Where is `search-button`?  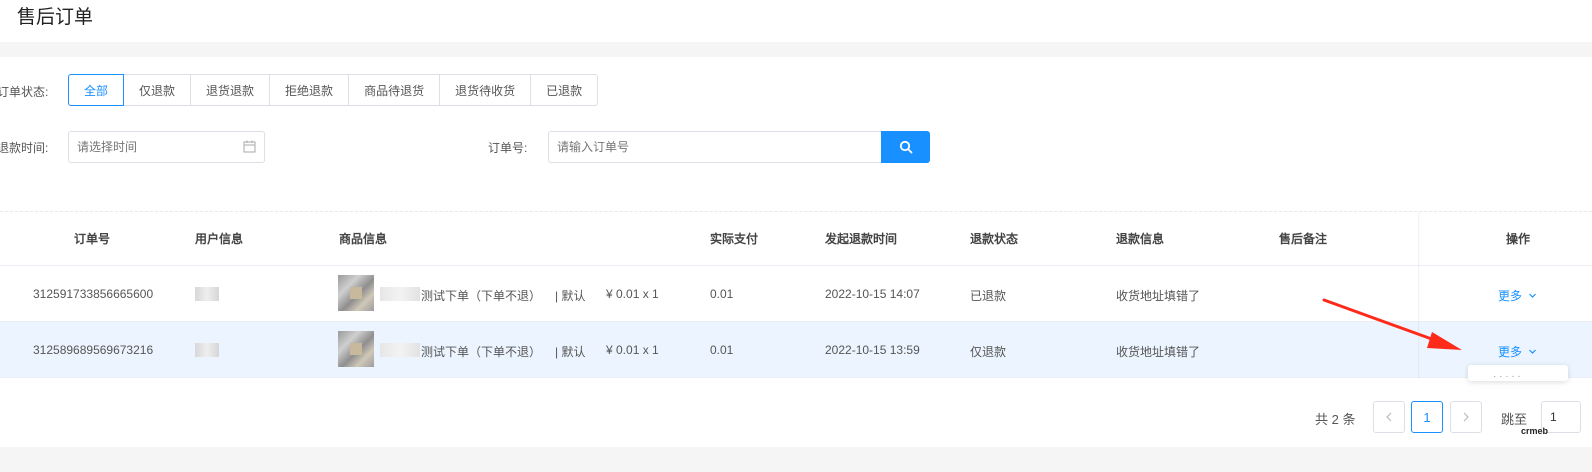
search-button is located at coordinates (905, 147).